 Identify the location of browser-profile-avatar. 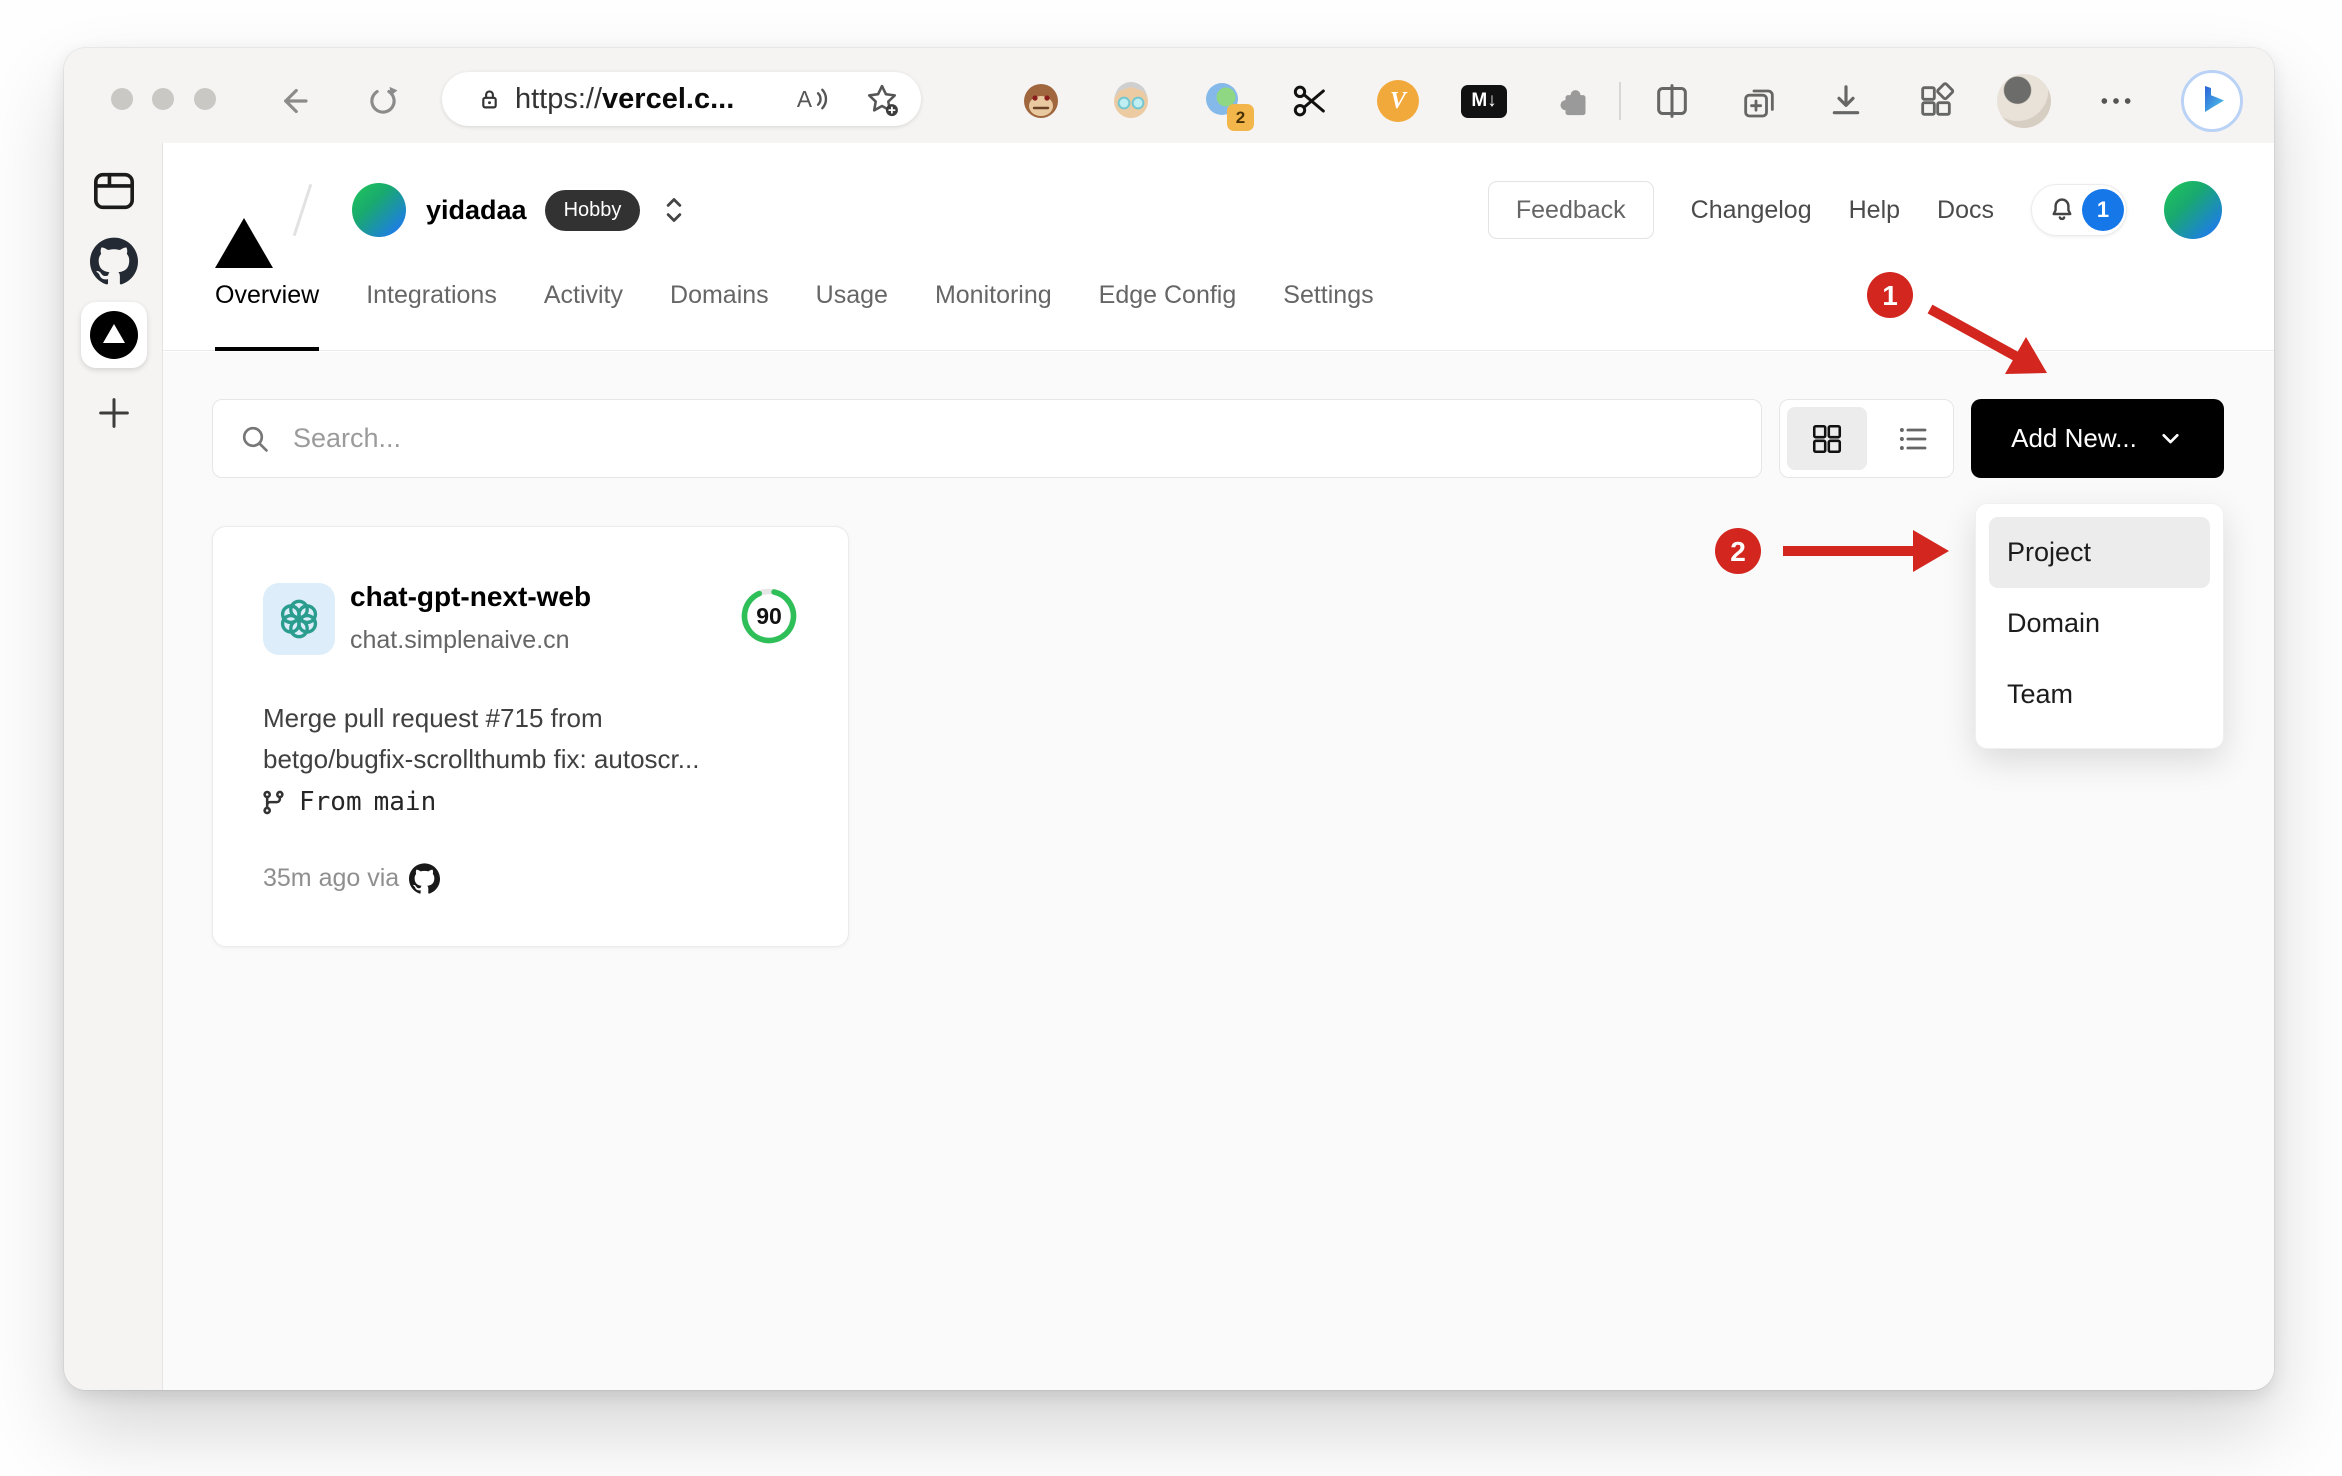
(2024, 101).